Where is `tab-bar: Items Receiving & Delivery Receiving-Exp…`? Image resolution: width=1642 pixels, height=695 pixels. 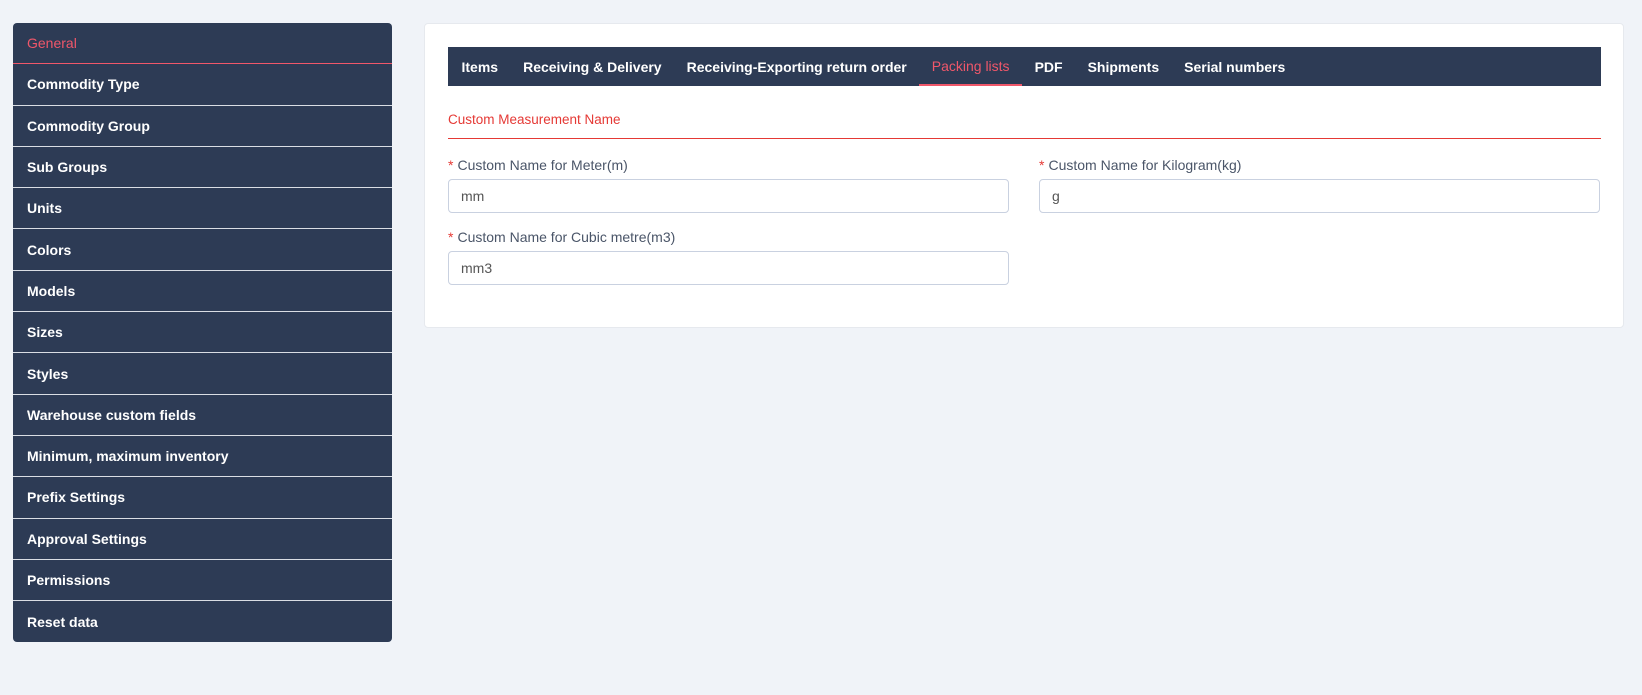
tab-bar: Items Receiving & Delivery Receiving-Exp… is located at coordinates (1024, 66).